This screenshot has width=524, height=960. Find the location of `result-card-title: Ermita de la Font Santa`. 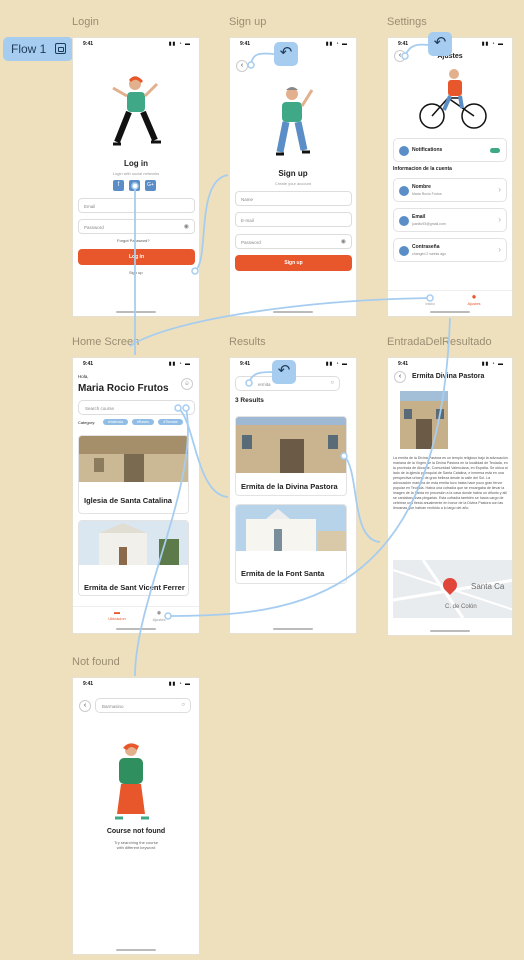

result-card-title: Ermita de la Font Santa is located at coordinates (283, 573).